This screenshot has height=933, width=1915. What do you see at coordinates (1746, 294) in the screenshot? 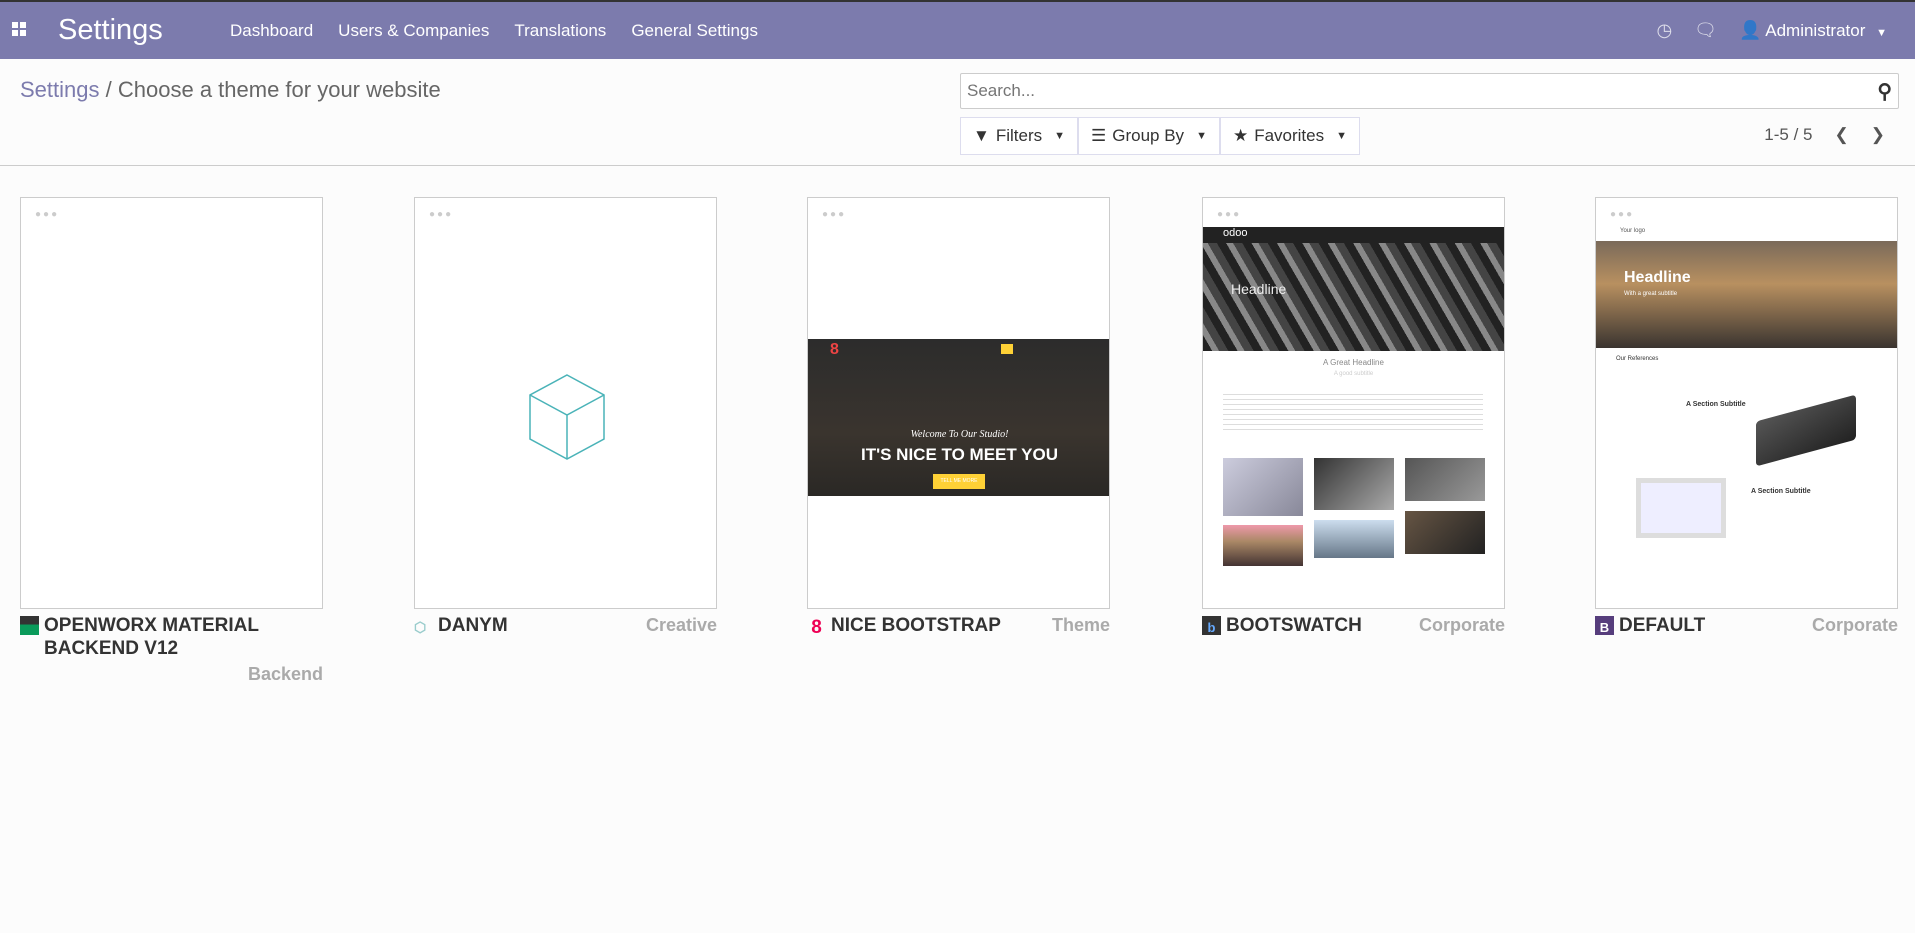
I see `preview-hero: Headline With a great subtitle` at bounding box center [1746, 294].